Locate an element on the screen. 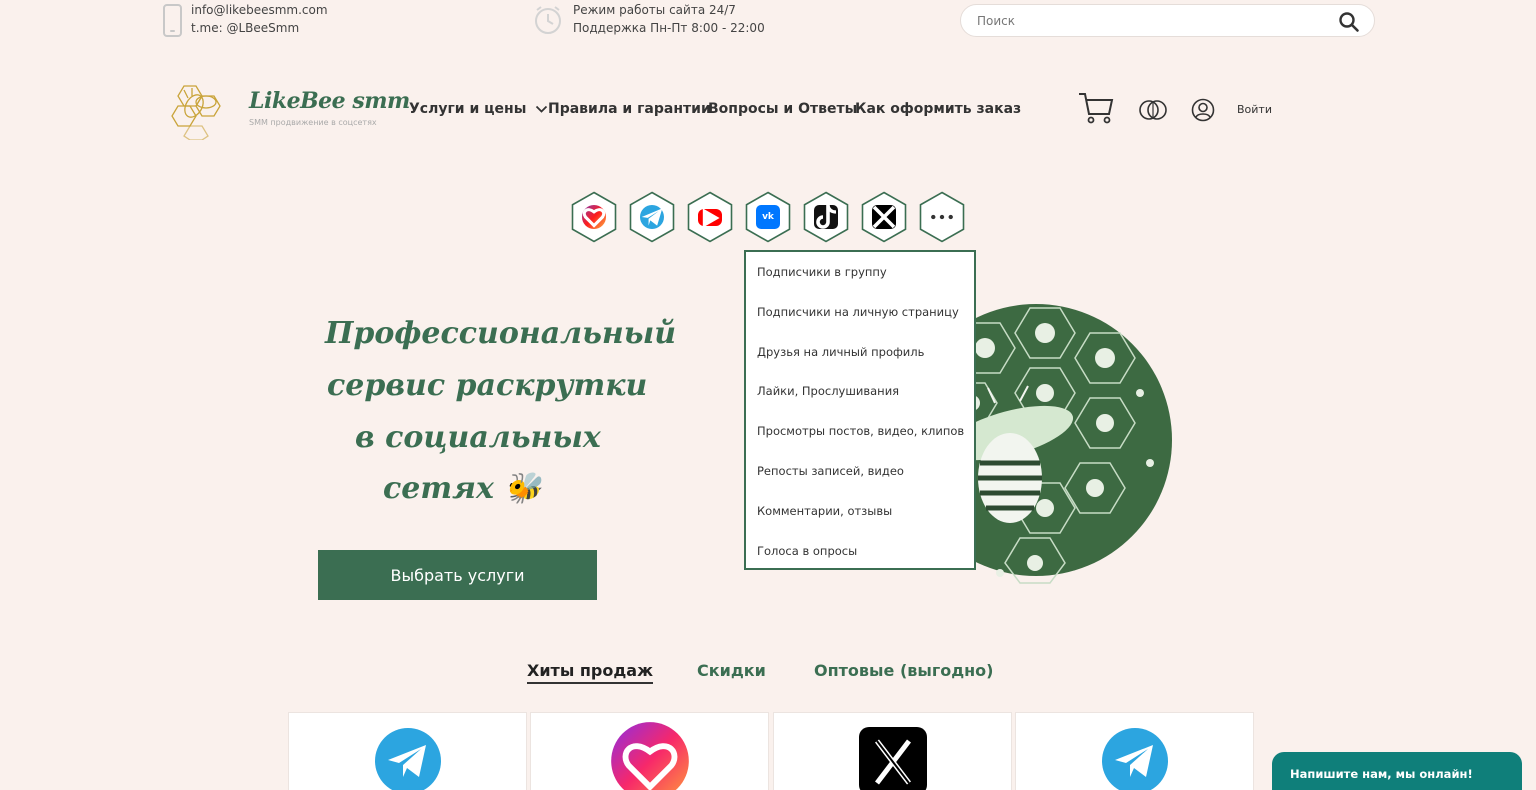 This screenshot has width=1536, height=790. chevron-down-icon is located at coordinates (542, 109).